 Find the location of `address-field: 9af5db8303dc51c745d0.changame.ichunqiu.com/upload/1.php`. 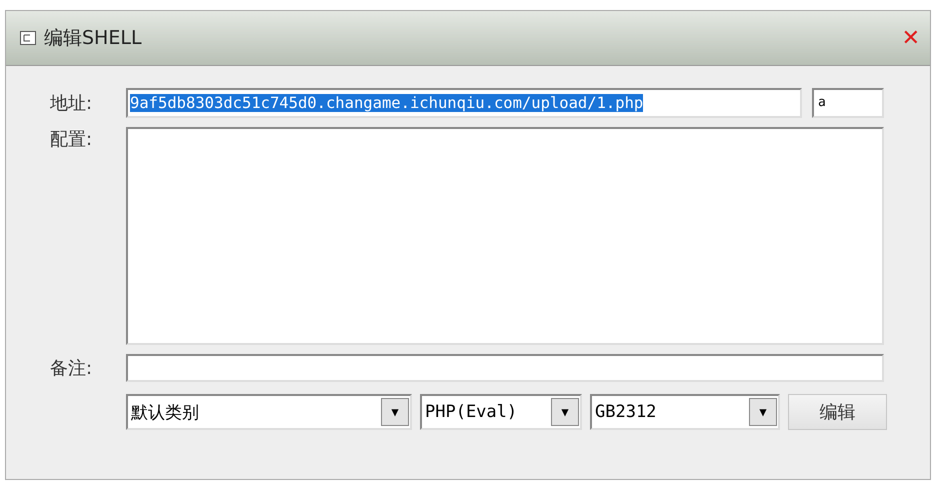

address-field: 9af5db8303dc51c745d0.changame.ichunqiu.com/upload/1.php is located at coordinates (464, 103).